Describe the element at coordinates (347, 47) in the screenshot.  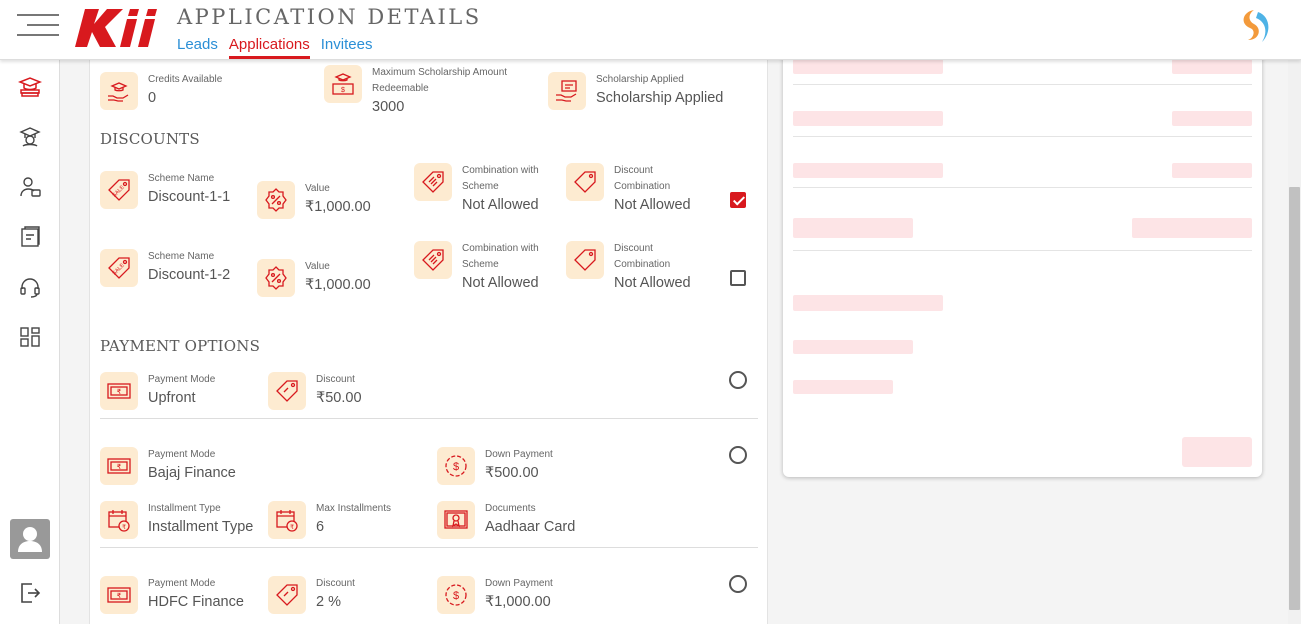
I see `tab-invitees: Invitees` at that location.